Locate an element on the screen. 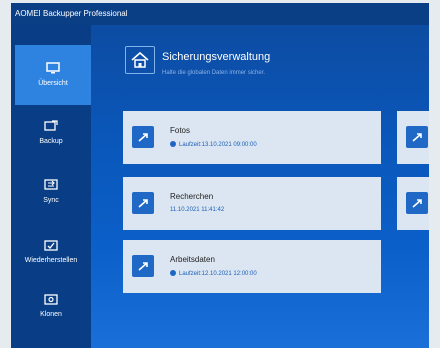 The width and height of the screenshot is (440, 348). sidebar-item-backup: Backup is located at coordinates (51, 143).